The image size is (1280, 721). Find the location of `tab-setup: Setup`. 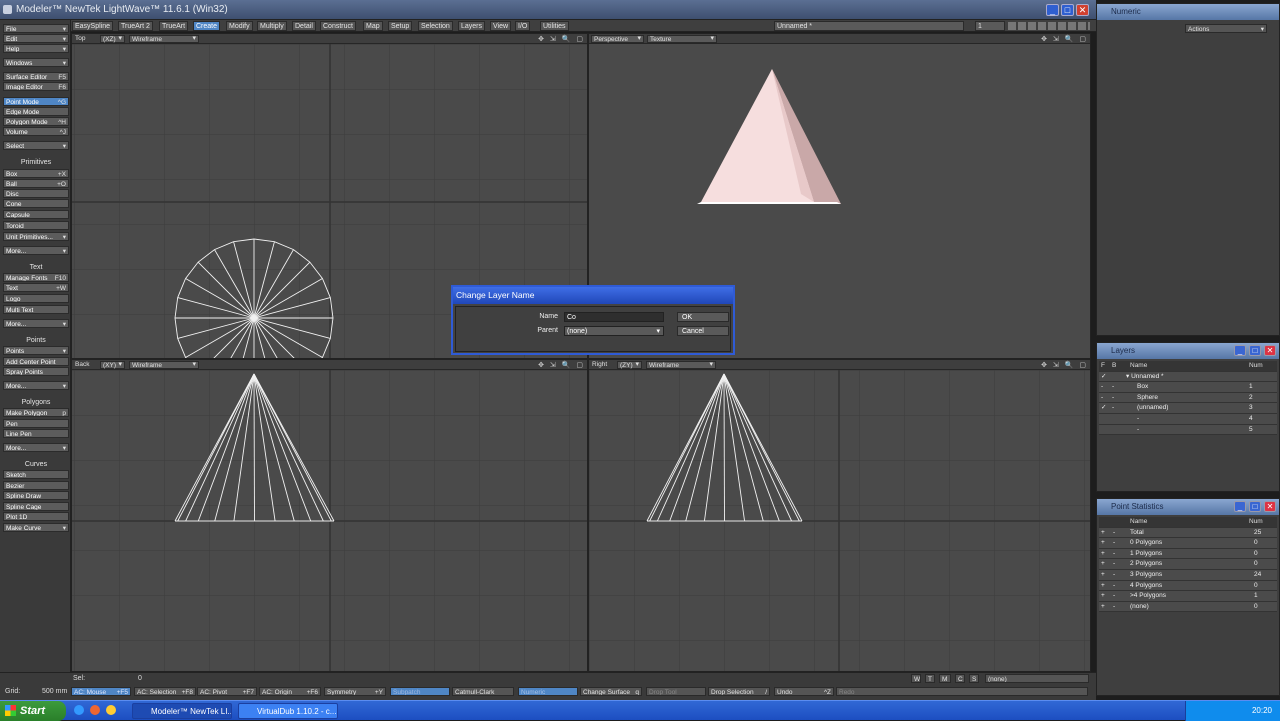

tab-setup: Setup is located at coordinates (400, 26).